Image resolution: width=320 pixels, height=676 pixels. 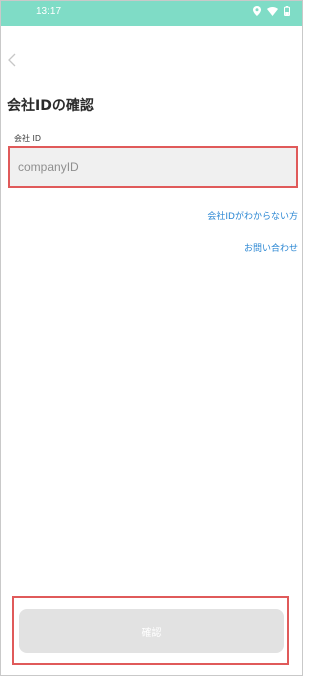 I want to click on battery-icon, so click(x=287, y=11).